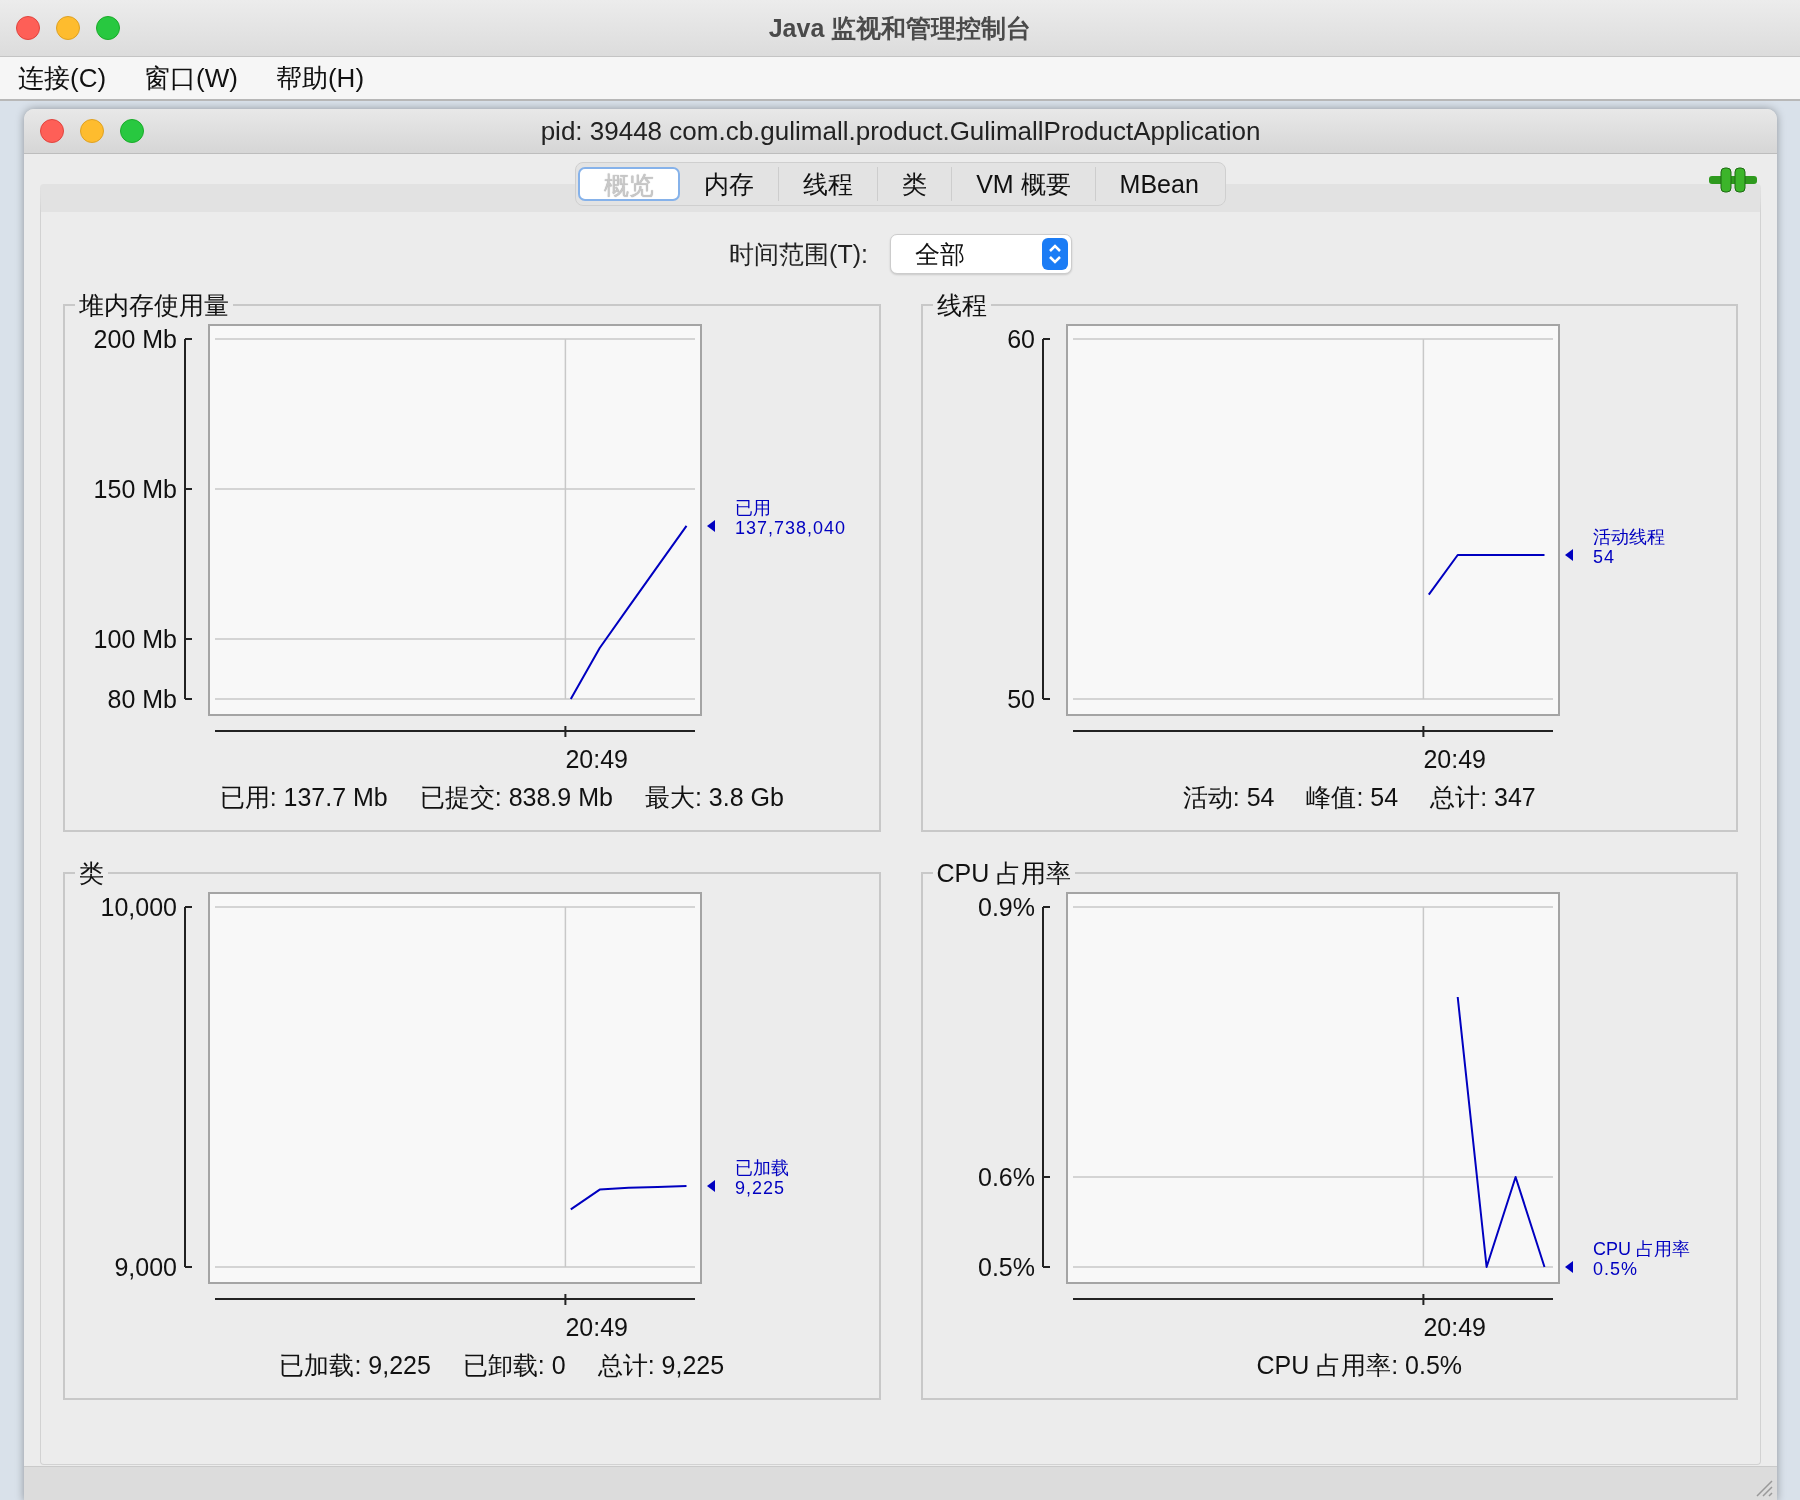 The width and height of the screenshot is (1800, 1500). I want to click on legend-value: 54, so click(1603, 557).